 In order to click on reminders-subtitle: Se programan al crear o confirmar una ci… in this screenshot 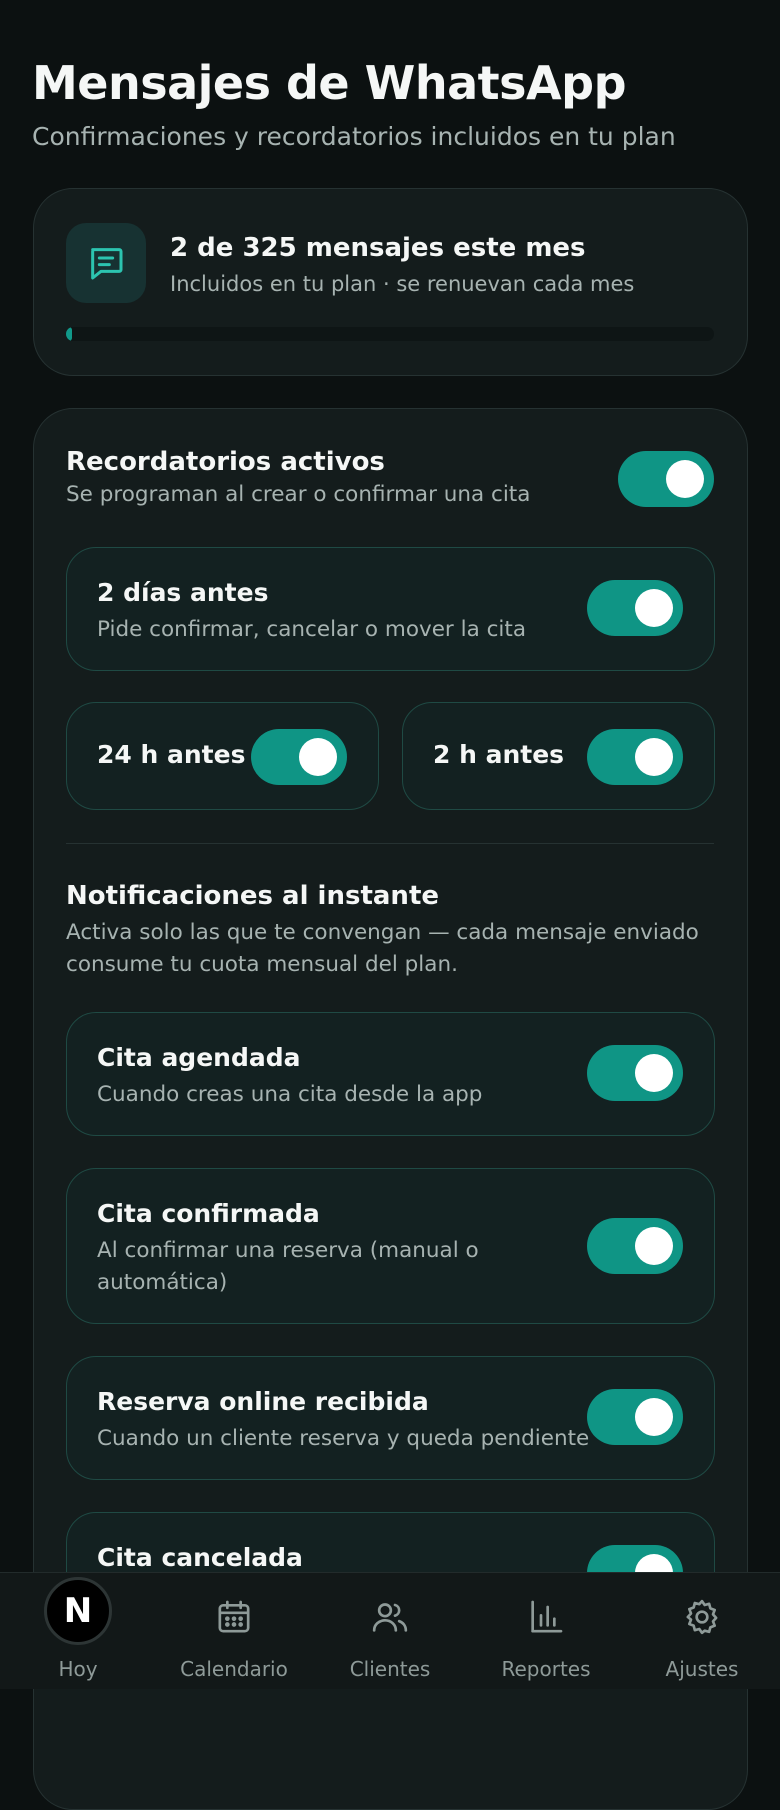, I will do `click(298, 494)`.